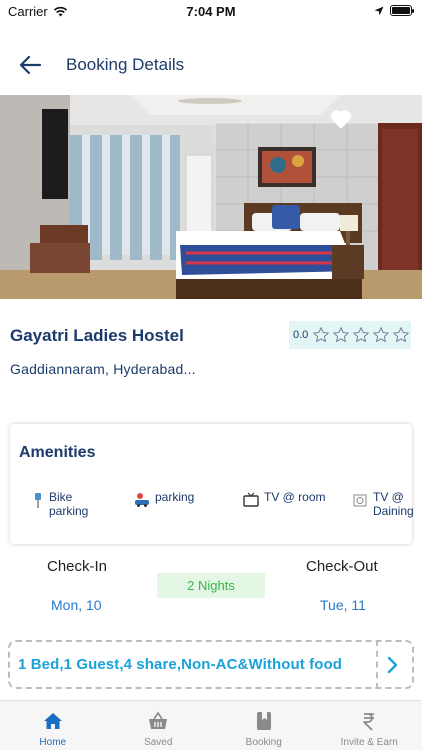  I want to click on amenity-tv-dining: TV @ Daining, so click(383, 504).